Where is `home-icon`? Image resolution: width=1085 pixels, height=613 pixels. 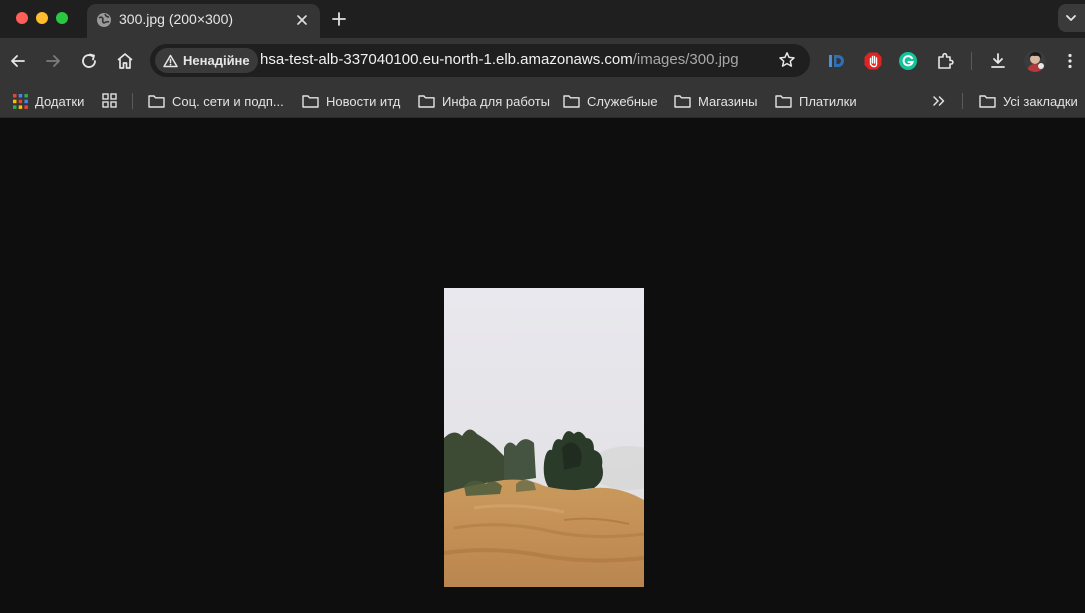
home-icon is located at coordinates (125, 61).